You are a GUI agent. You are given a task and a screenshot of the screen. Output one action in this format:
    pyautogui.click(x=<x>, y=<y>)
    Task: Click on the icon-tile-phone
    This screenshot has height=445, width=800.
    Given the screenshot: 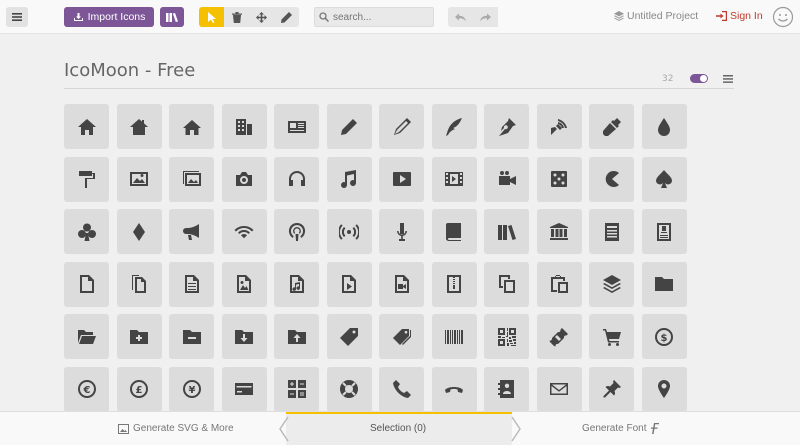 What is the action you would take?
    pyautogui.click(x=401, y=389)
    